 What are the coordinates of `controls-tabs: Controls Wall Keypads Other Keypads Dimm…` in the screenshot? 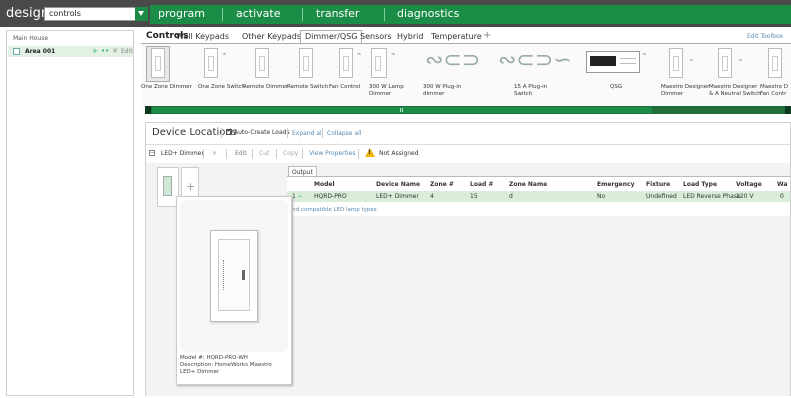 It's located at (466, 37).